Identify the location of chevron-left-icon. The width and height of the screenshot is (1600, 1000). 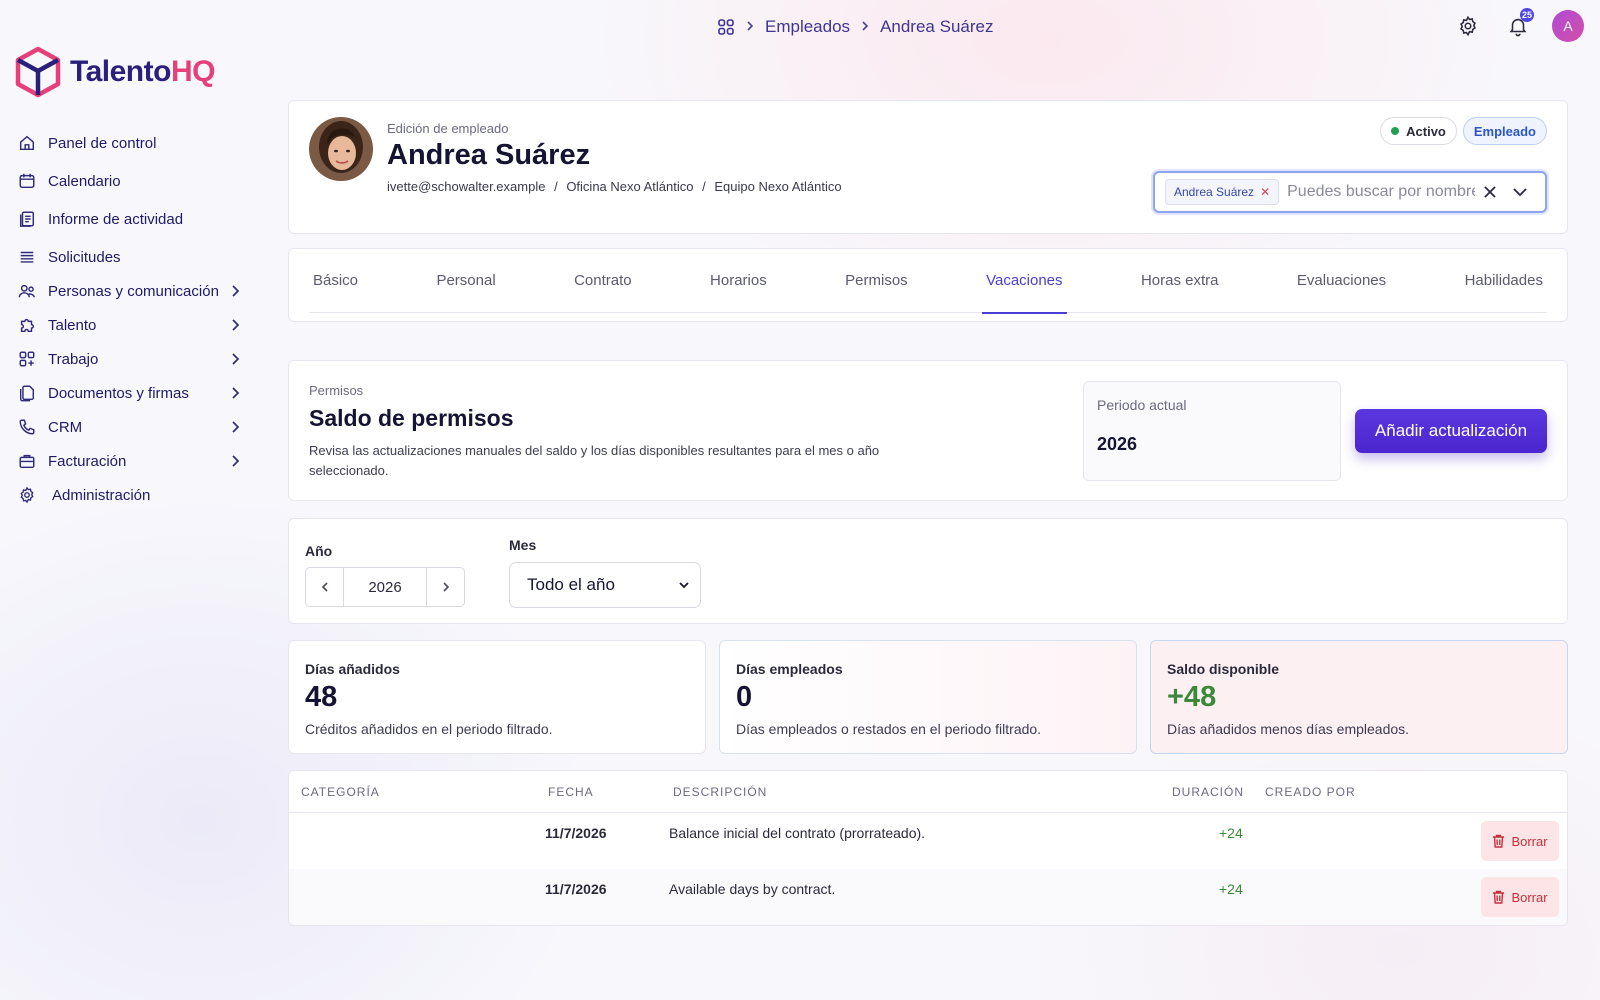
(325, 587).